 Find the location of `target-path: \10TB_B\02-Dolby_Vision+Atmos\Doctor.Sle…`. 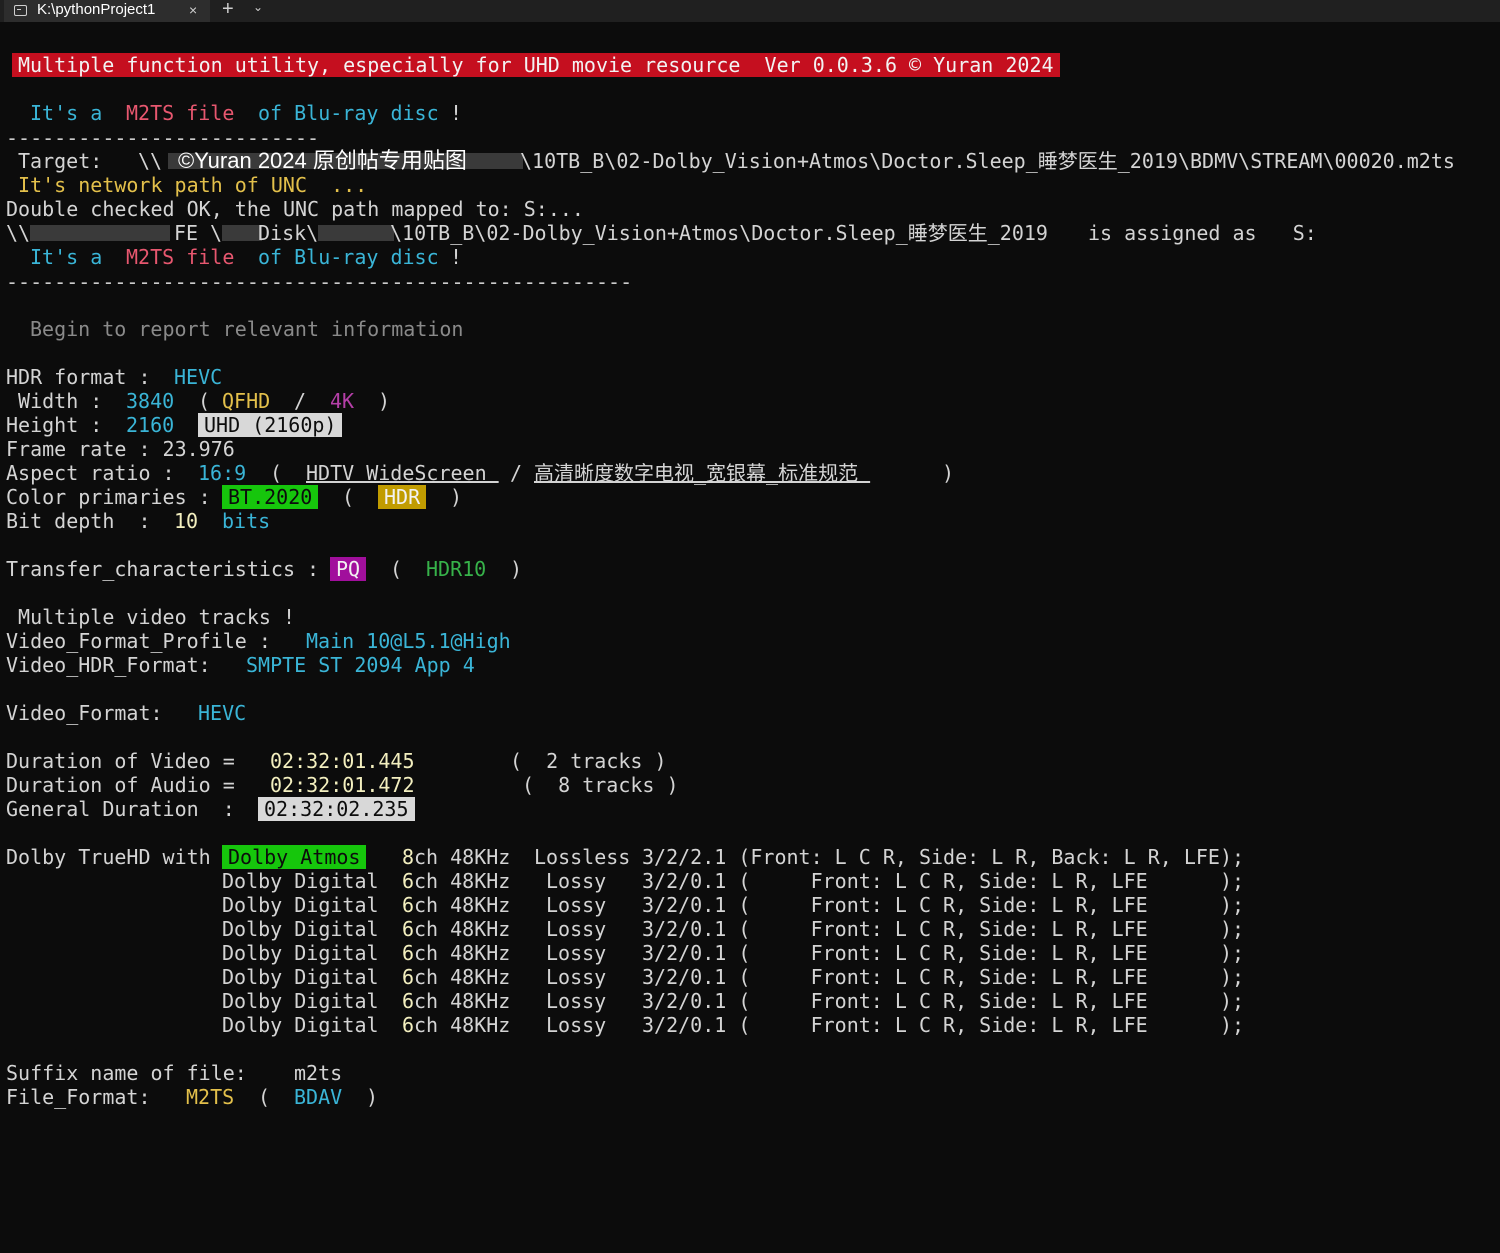

target-path: \10TB_B\02-Dolby_Vision+Atmos\Doctor.Sle… is located at coordinates (987, 161).